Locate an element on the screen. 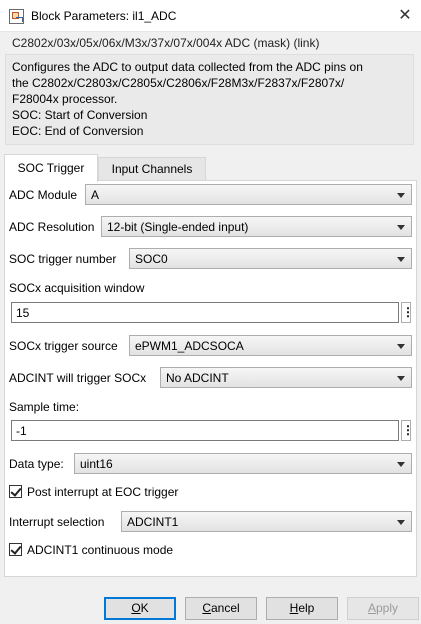  cancel-mnemonic: C is located at coordinates (206, 608).